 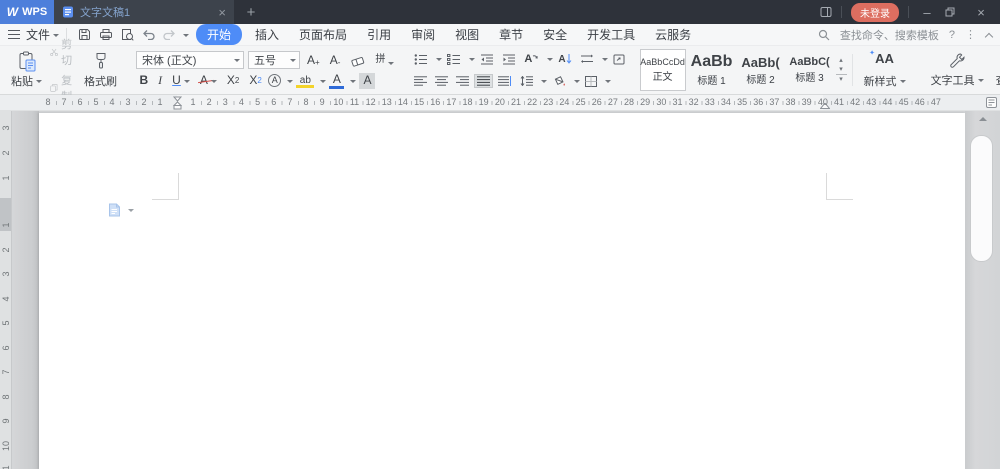 I want to click on paste-caret-icon, so click(x=39, y=83).